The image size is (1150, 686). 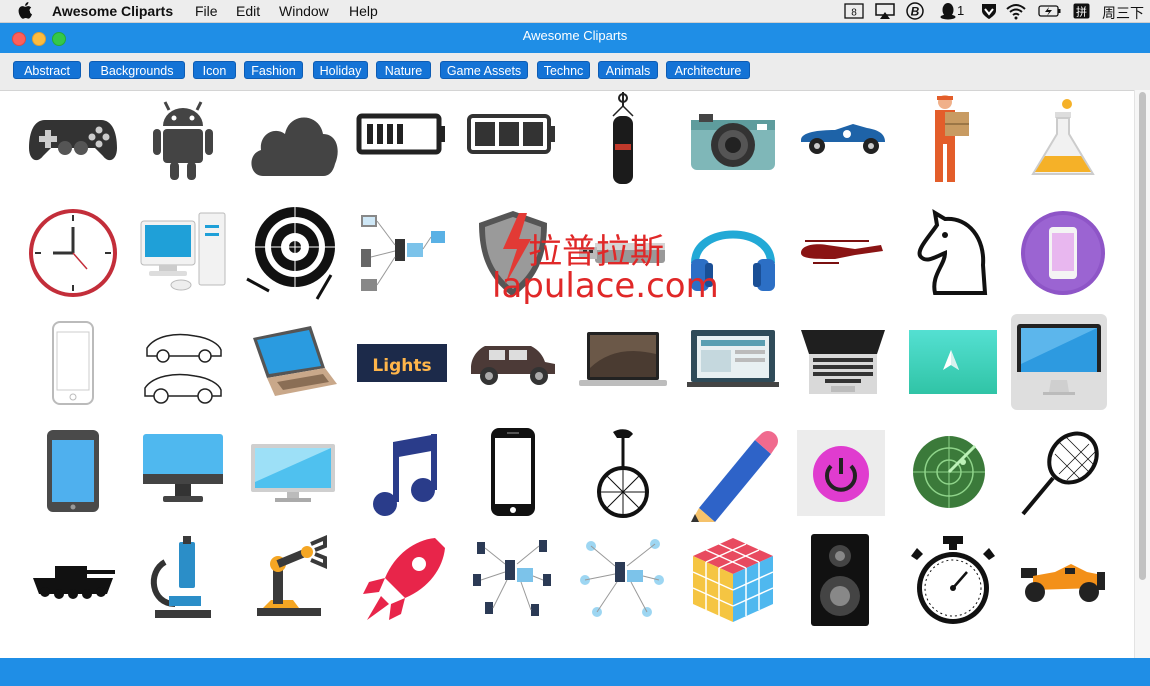 I want to click on widescreen-monitor-icon, so click(x=293, y=476).